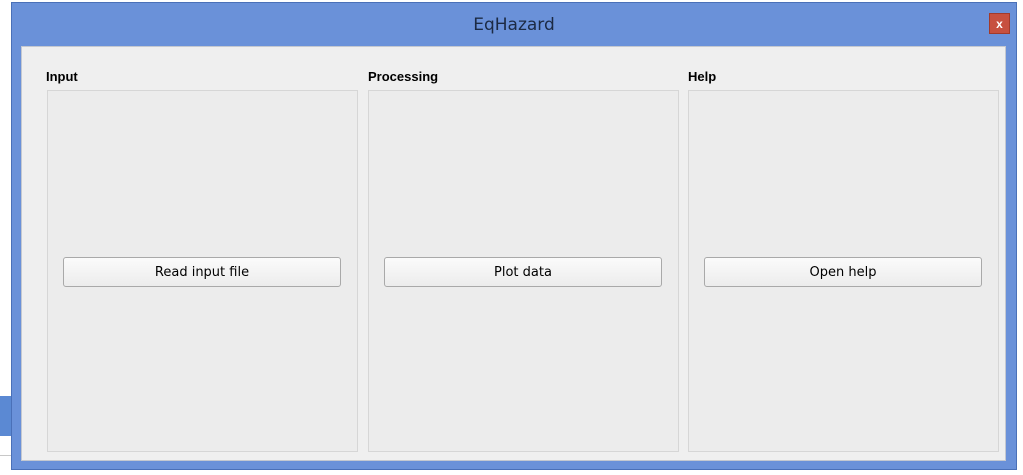  I want to click on plot-data-button: Plot data, so click(523, 272).